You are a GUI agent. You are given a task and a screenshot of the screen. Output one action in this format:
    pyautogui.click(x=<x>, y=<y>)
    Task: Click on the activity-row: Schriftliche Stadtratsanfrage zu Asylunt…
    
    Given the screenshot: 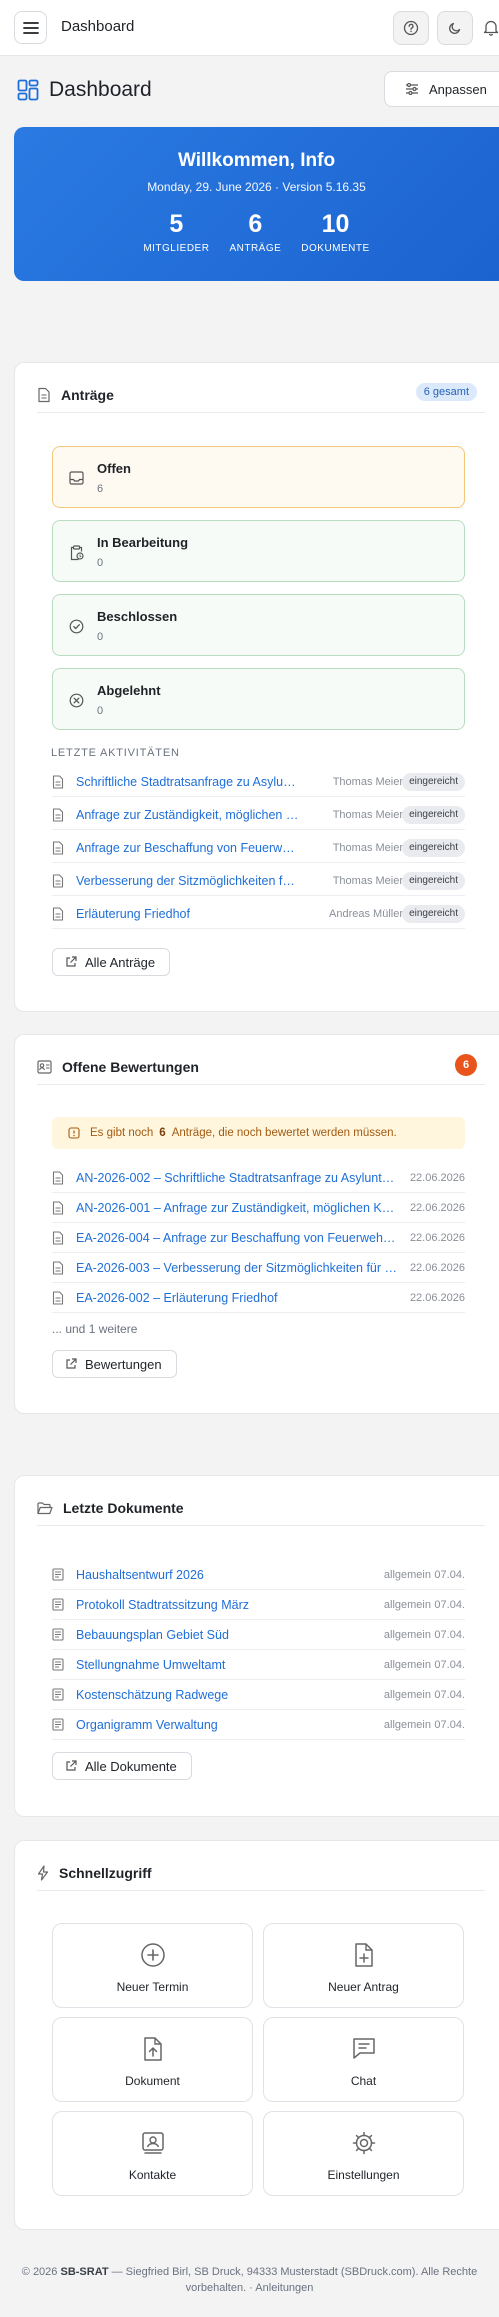 What is the action you would take?
    pyautogui.click(x=258, y=783)
    